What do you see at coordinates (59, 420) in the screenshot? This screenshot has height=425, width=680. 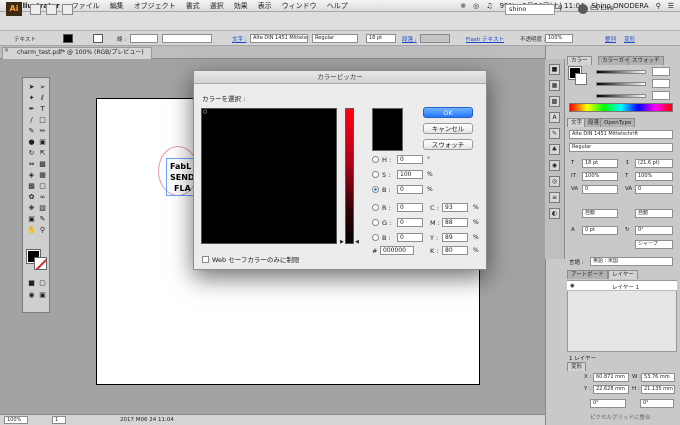 I see `page-field: 1` at bounding box center [59, 420].